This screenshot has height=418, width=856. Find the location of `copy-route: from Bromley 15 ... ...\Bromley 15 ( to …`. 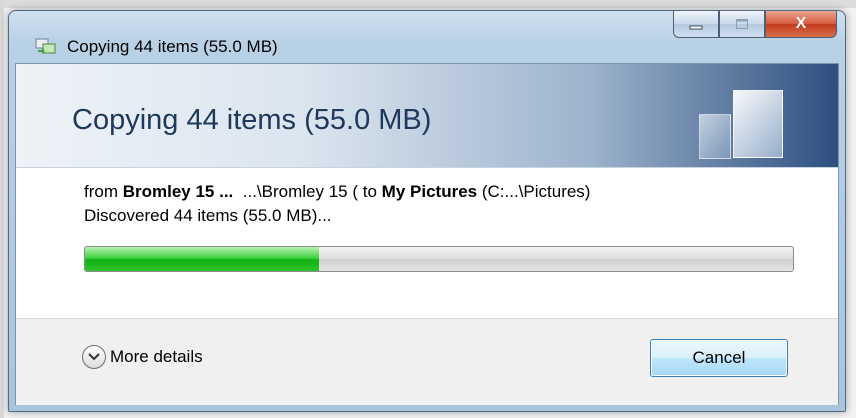

copy-route: from Bromley 15 ... ...\Bromley 15 ( to … is located at coordinates (337, 192).